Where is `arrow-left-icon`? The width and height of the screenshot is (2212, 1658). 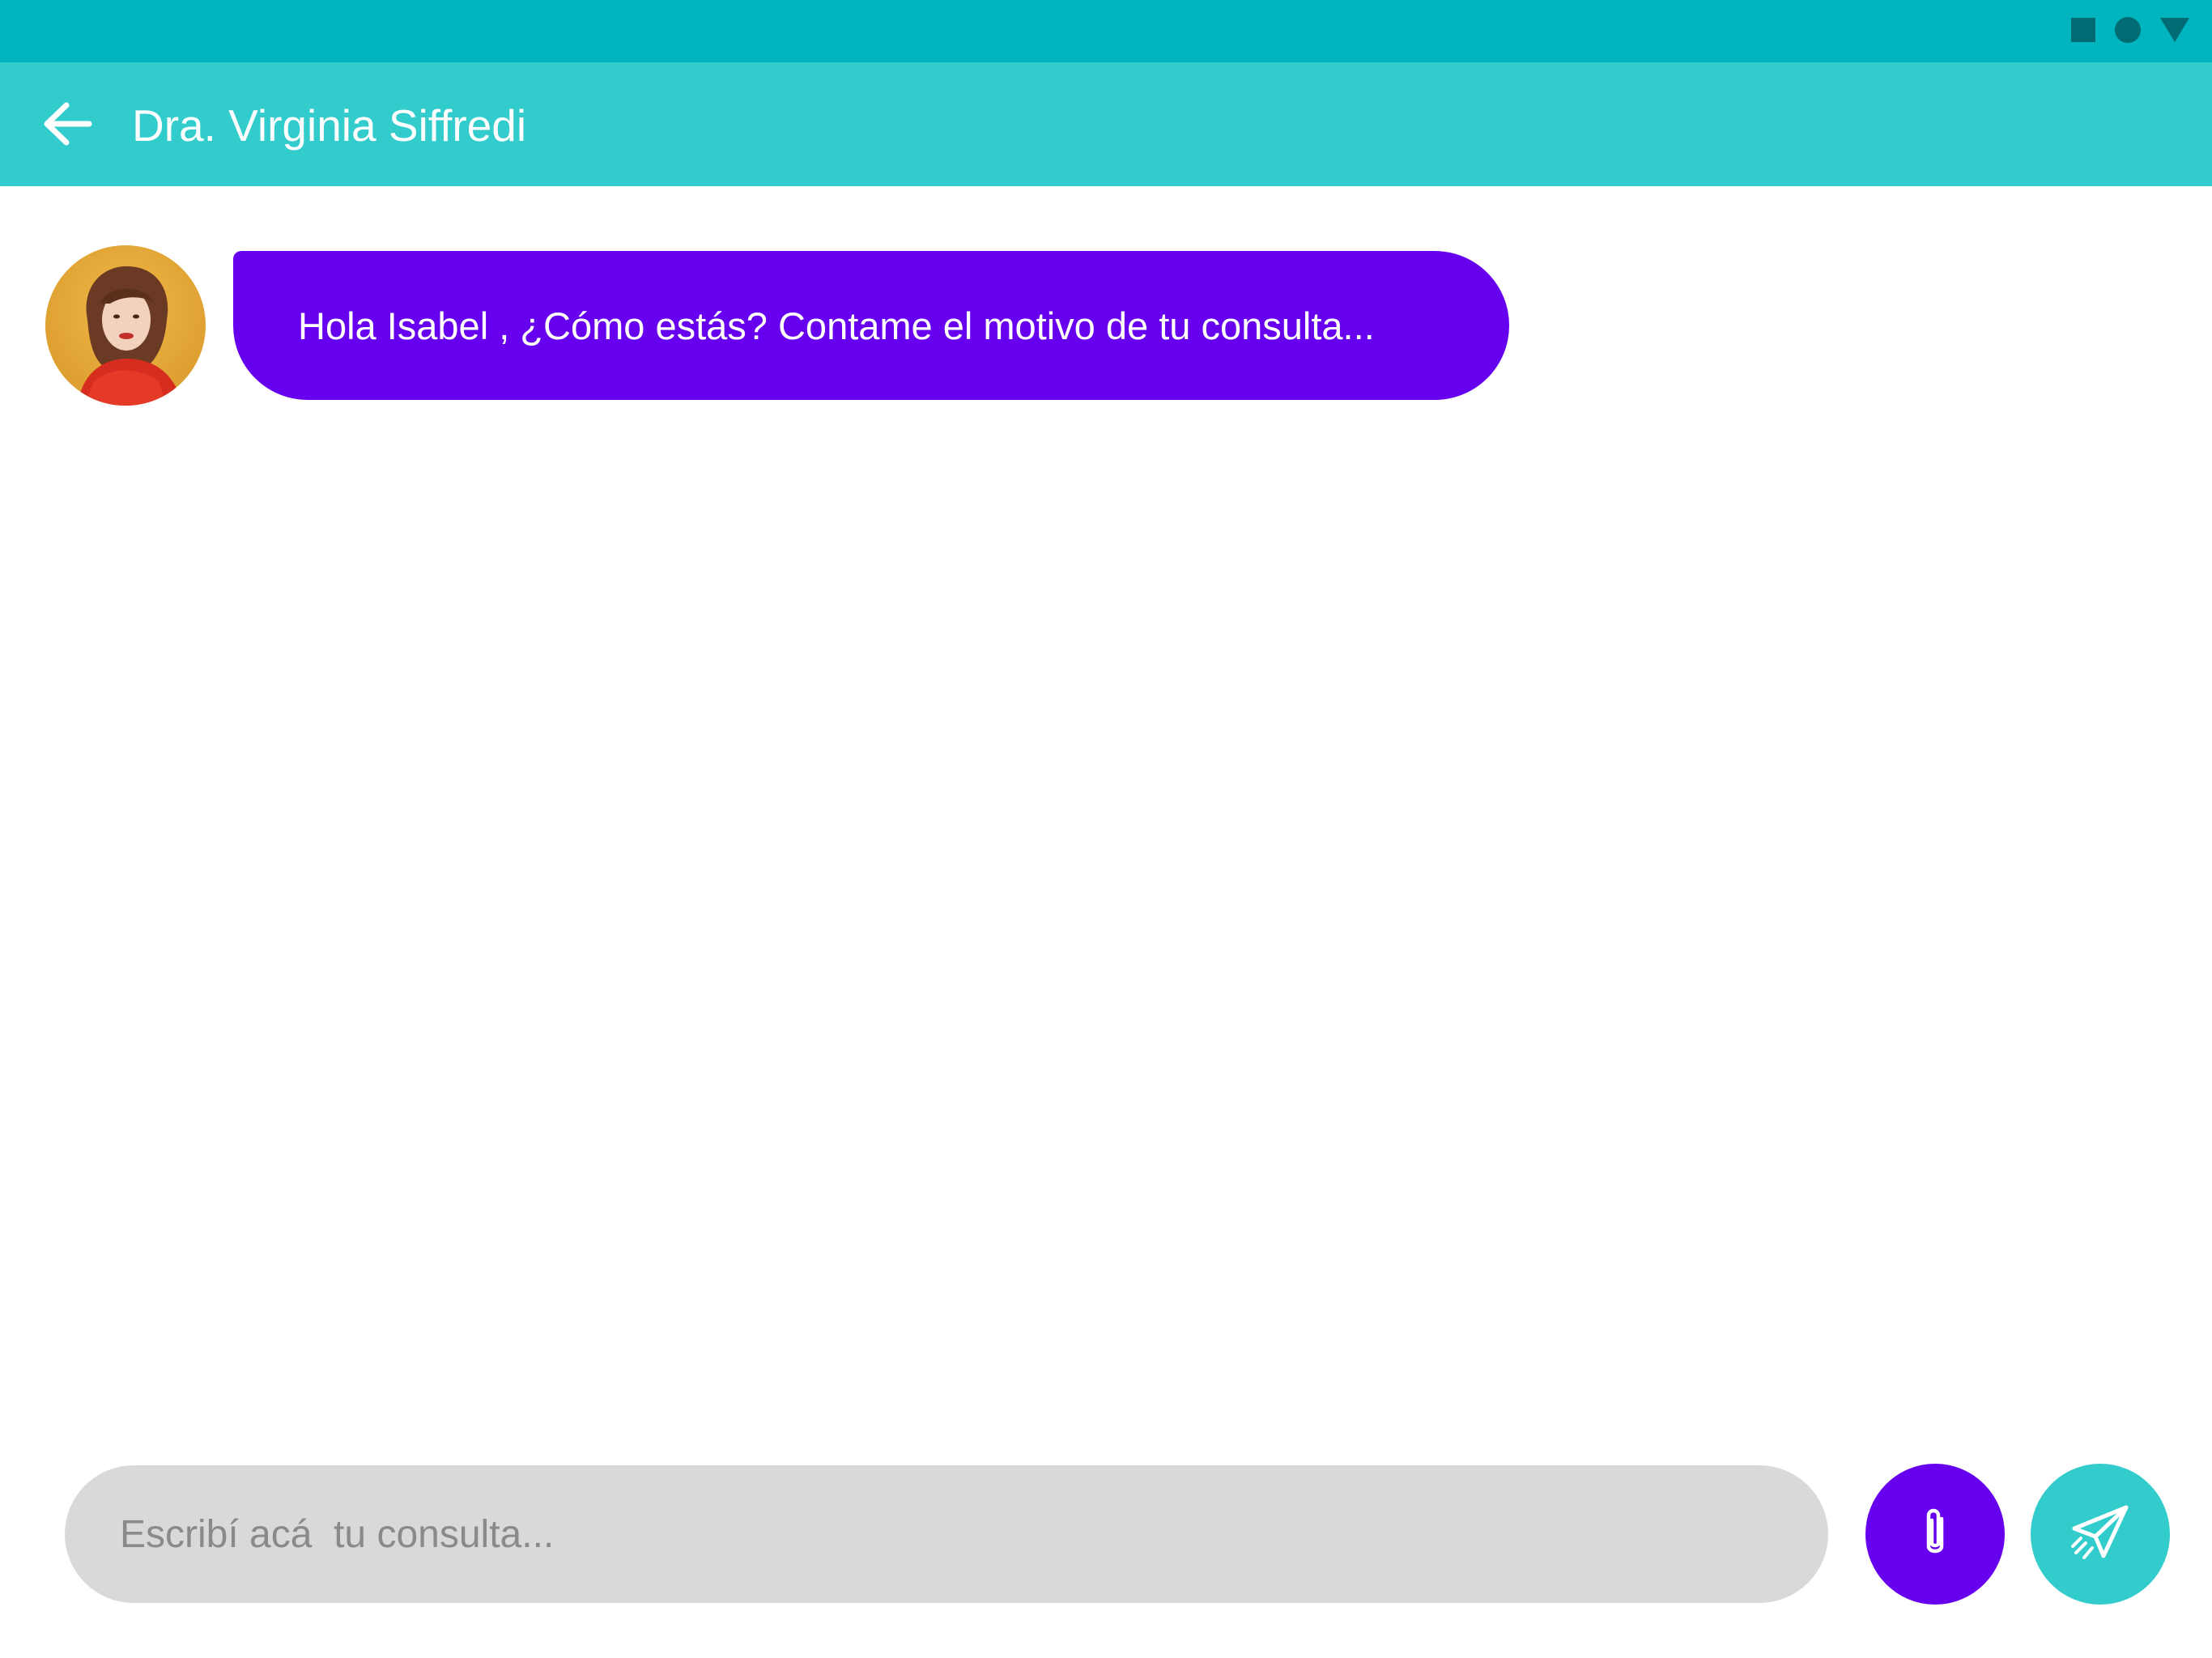
arrow-left-icon is located at coordinates (67, 126).